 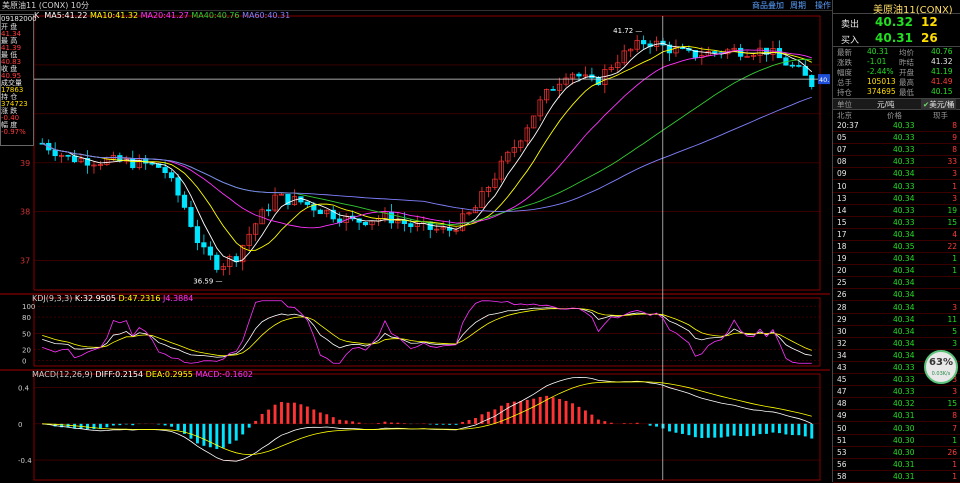 I want to click on kdj-tick-label: 100, so click(x=28, y=307).